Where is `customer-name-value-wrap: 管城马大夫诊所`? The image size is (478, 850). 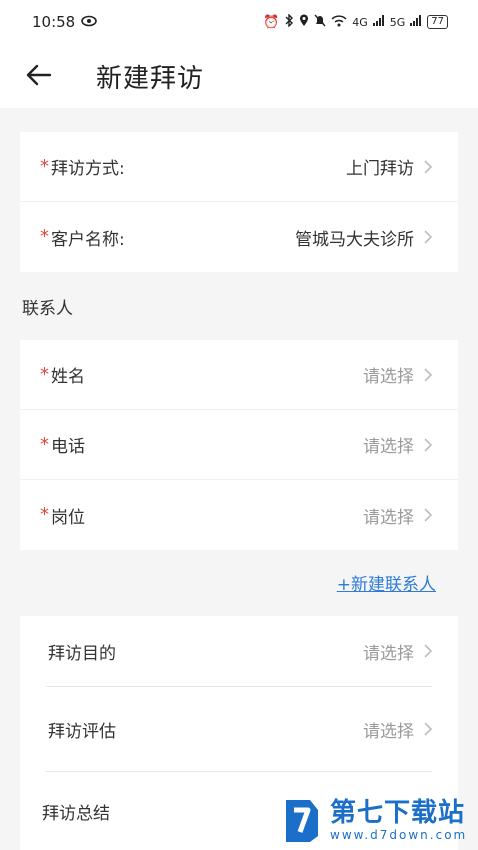
customer-name-value-wrap: 管城马大夫诊所 is located at coordinates (363, 237).